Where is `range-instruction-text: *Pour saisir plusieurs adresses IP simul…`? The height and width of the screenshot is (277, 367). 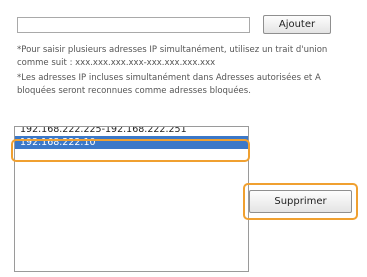
range-instruction-text: *Pour saisir plusieurs adresses IP simul… is located at coordinates (172, 50).